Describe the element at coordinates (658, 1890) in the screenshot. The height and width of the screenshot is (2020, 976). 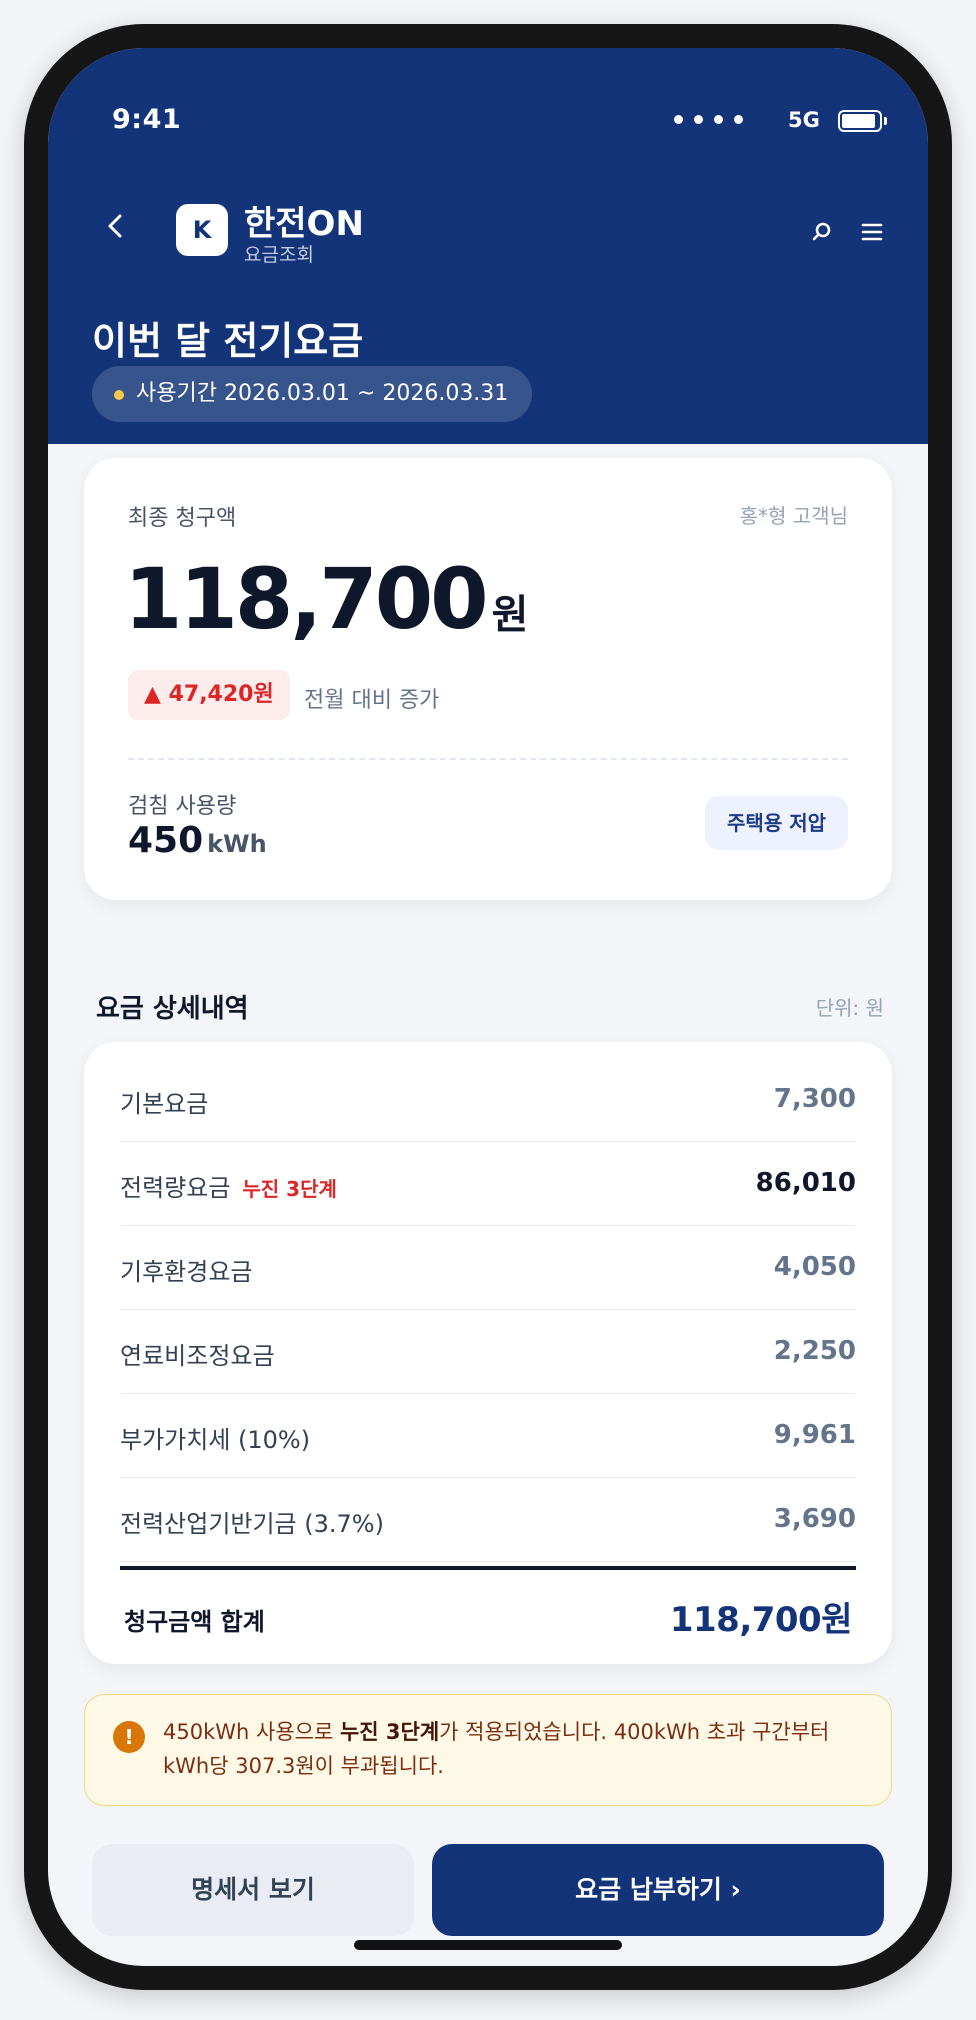
I see `pay-bill-button: 요금 납부하기 ›` at that location.